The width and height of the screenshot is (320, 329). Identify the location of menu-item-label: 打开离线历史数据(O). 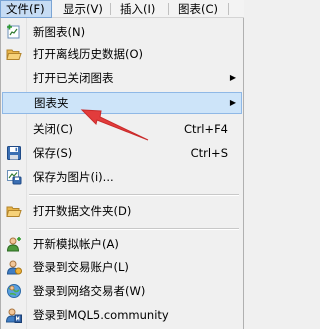
(88, 54).